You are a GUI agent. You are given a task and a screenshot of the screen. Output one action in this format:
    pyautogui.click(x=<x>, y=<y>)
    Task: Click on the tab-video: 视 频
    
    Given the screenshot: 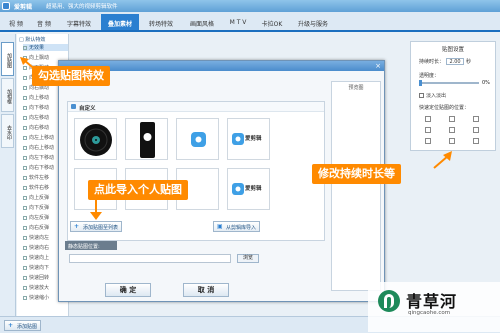 What is the action you would take?
    pyautogui.click(x=16, y=23)
    